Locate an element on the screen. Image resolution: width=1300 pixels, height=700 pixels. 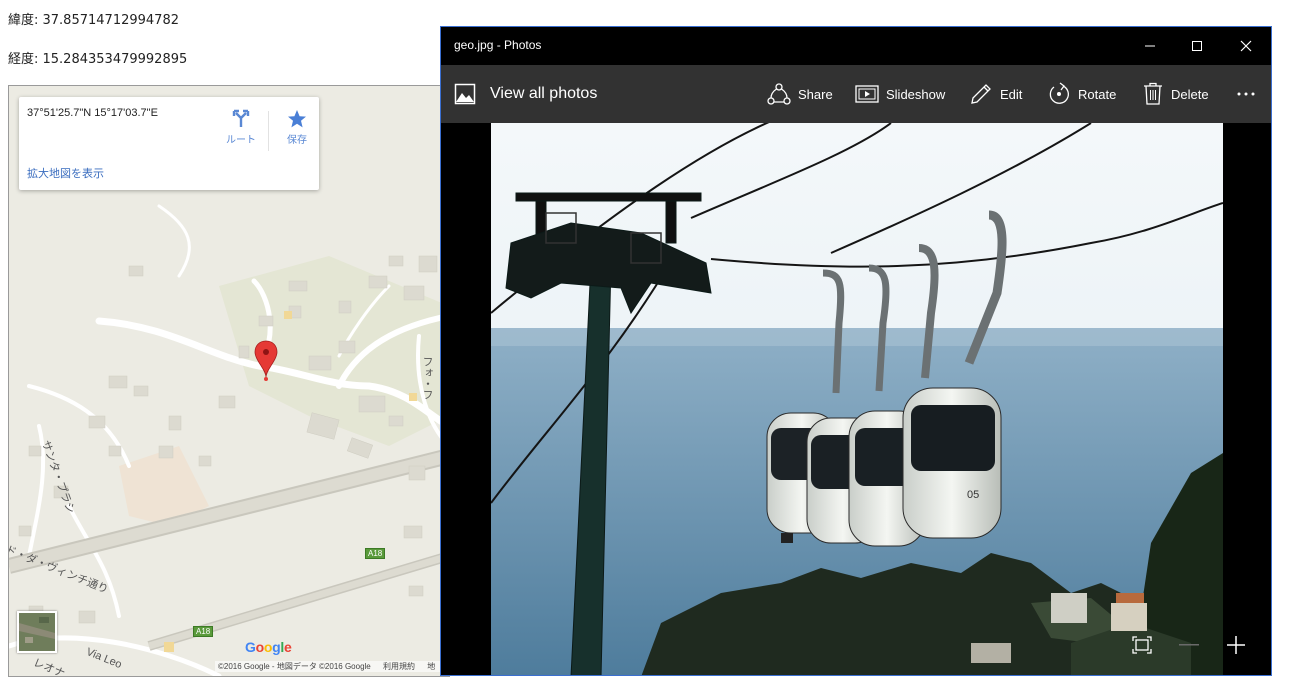
info-card-divider is located at coordinates (268, 131).